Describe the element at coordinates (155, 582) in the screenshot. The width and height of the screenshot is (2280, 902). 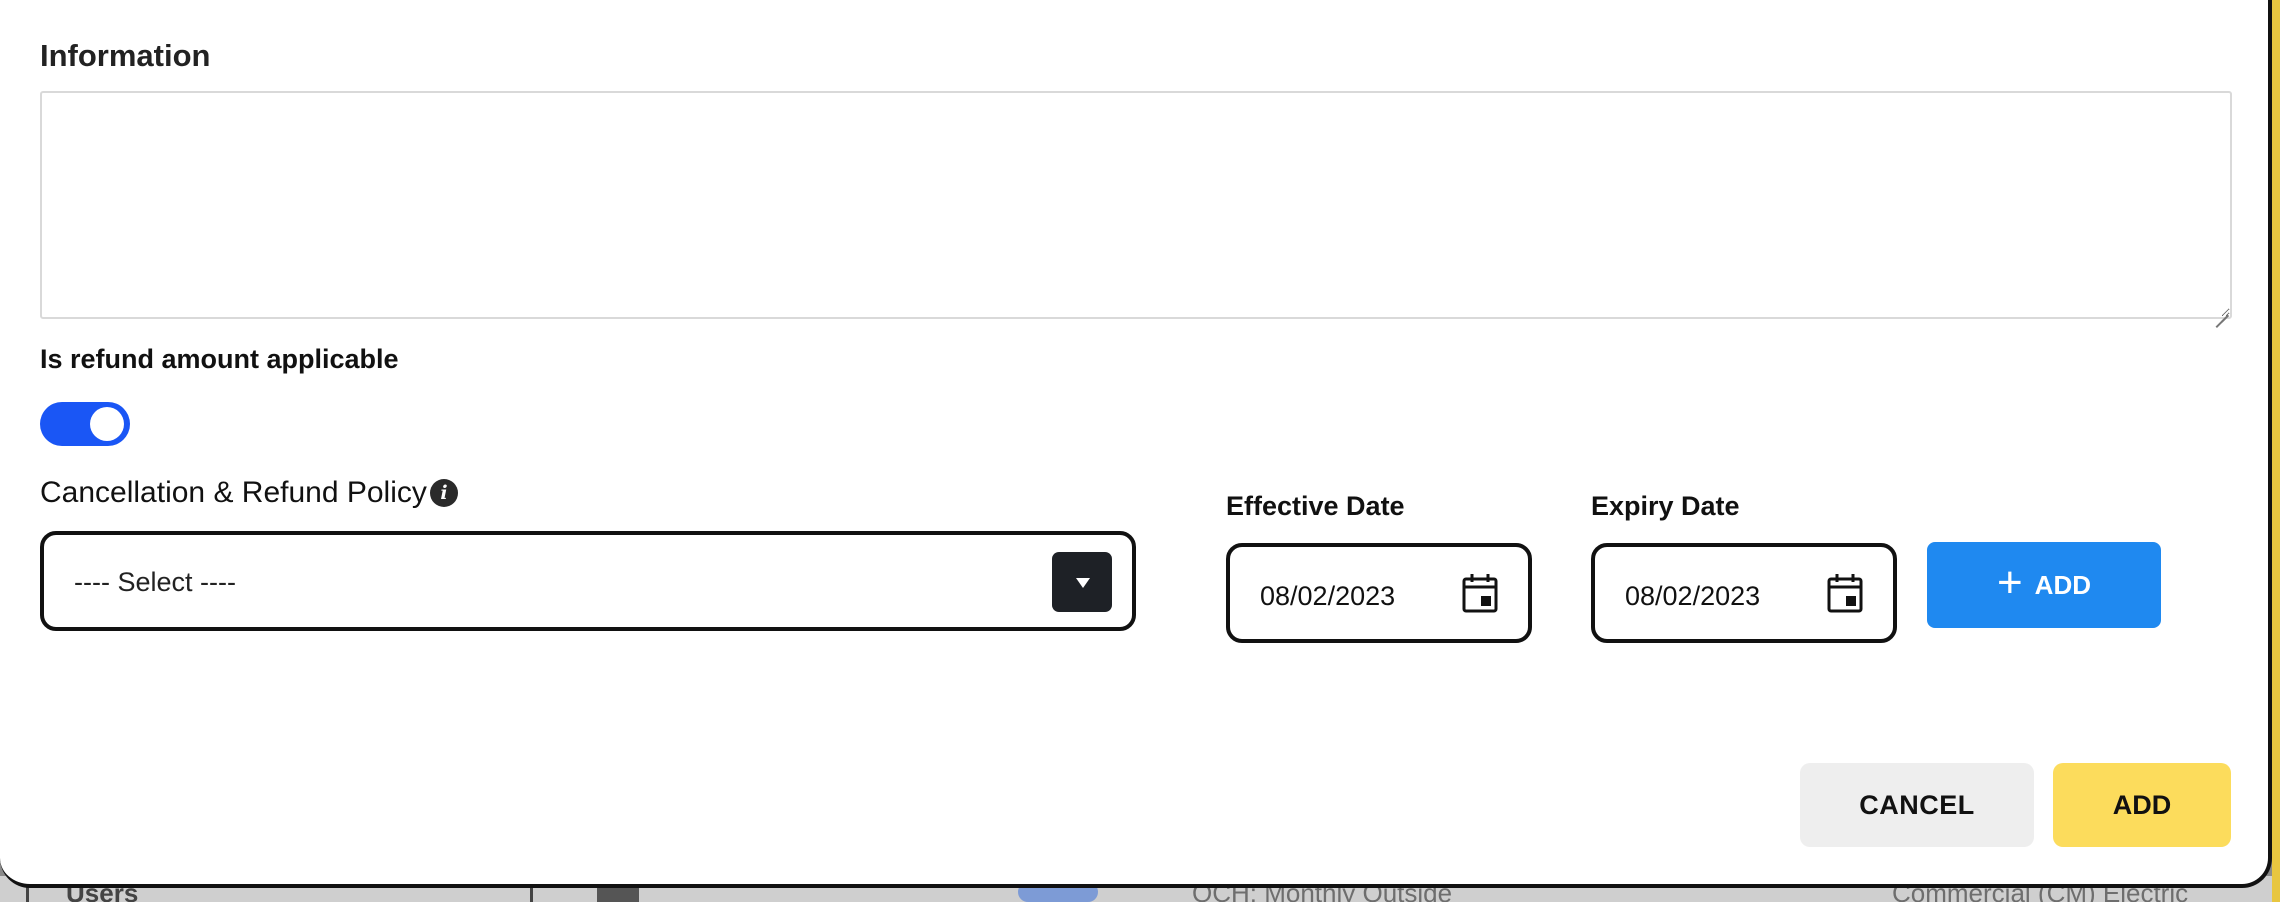
I see `policy-select-value: ---- Select ----` at that location.